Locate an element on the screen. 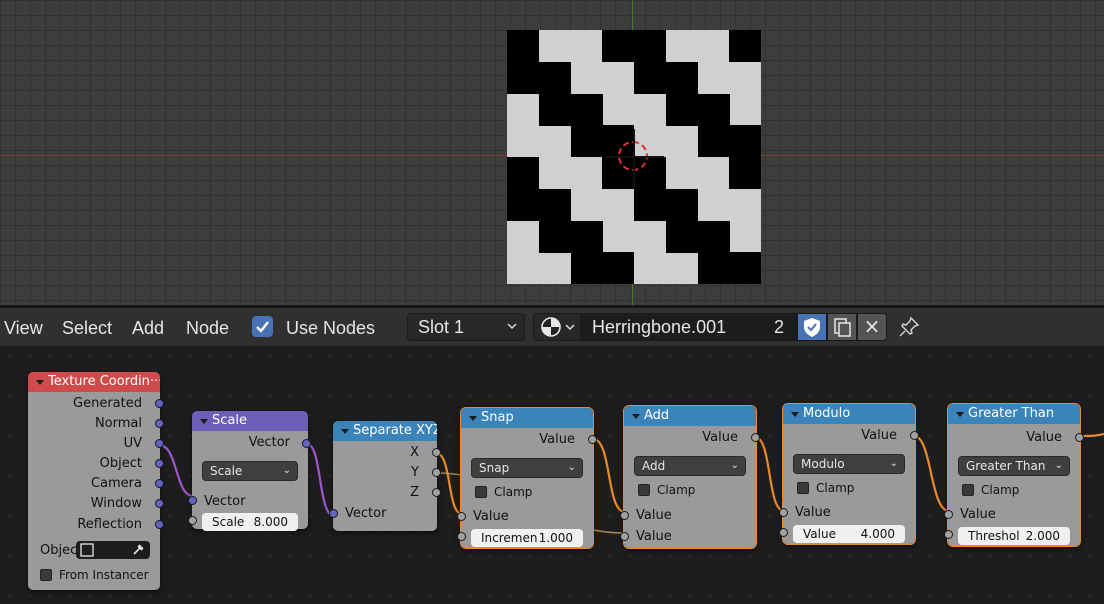 The image size is (1104, 604). material-name-field: Herringbone.001 is located at coordinates (671, 327).